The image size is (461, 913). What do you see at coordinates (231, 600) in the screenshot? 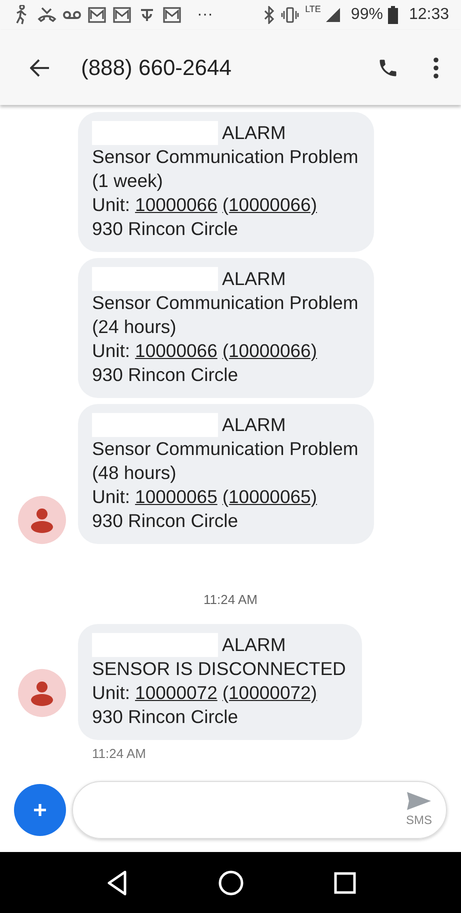
I see `timestamp-text: 11:24 AM` at bounding box center [231, 600].